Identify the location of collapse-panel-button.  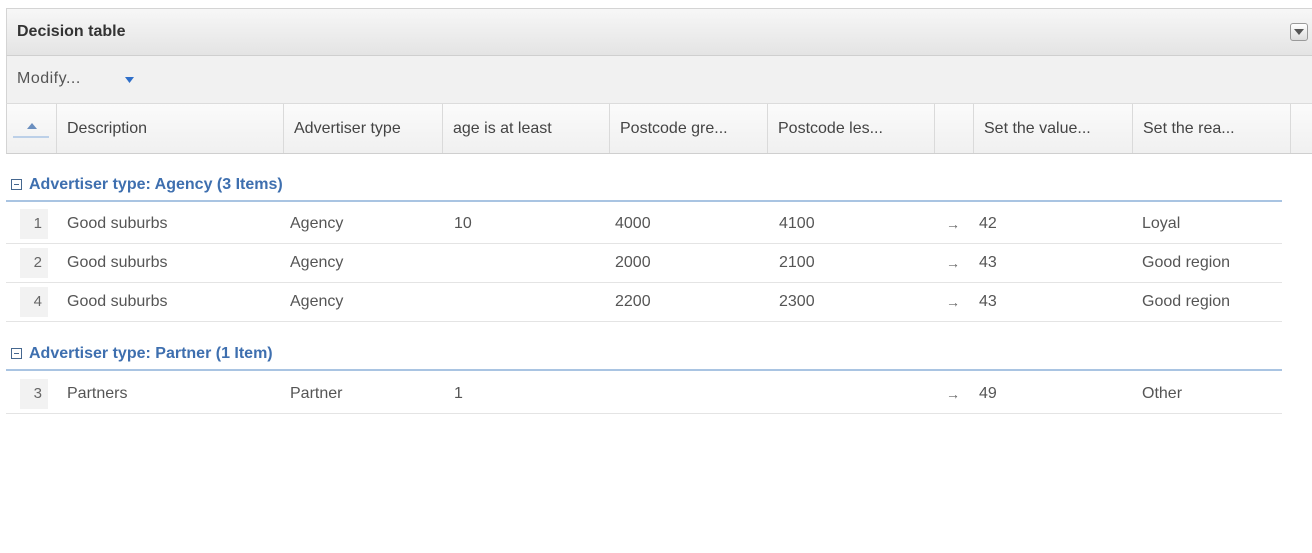
(1299, 32).